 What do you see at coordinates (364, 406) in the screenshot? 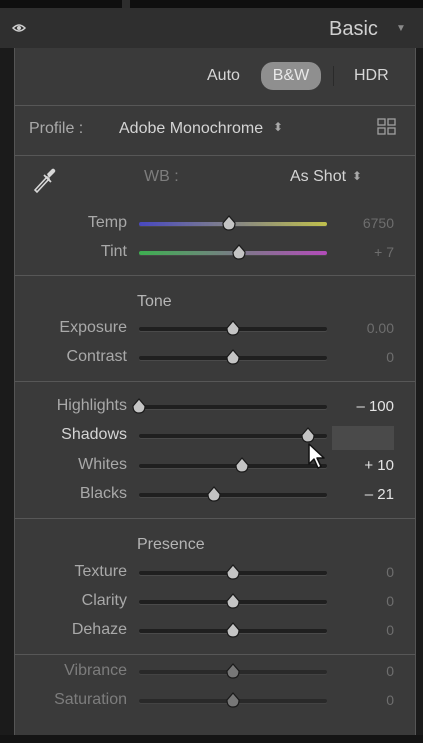
I see `highlights-value: – 100` at bounding box center [364, 406].